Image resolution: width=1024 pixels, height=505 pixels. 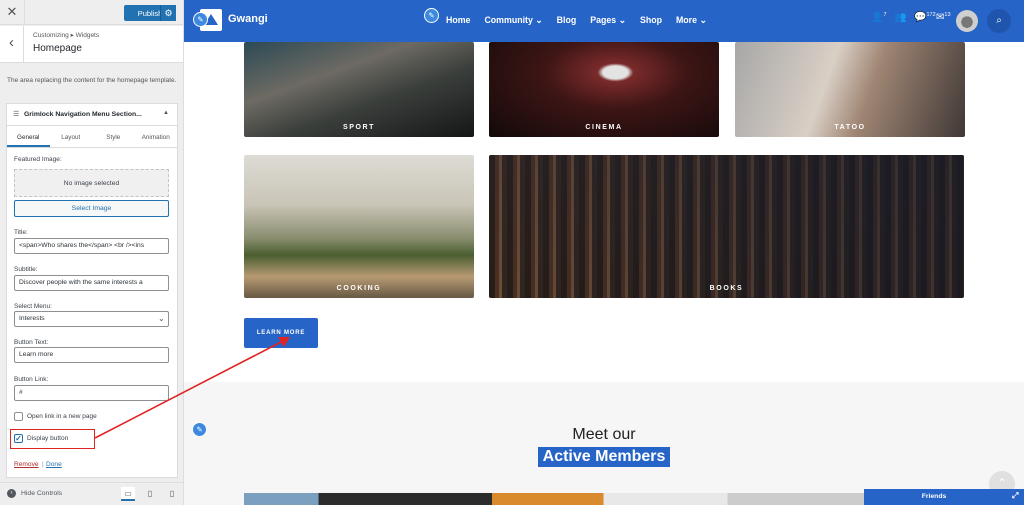 I want to click on tablet-preview-icon: ▯, so click(x=150, y=494).